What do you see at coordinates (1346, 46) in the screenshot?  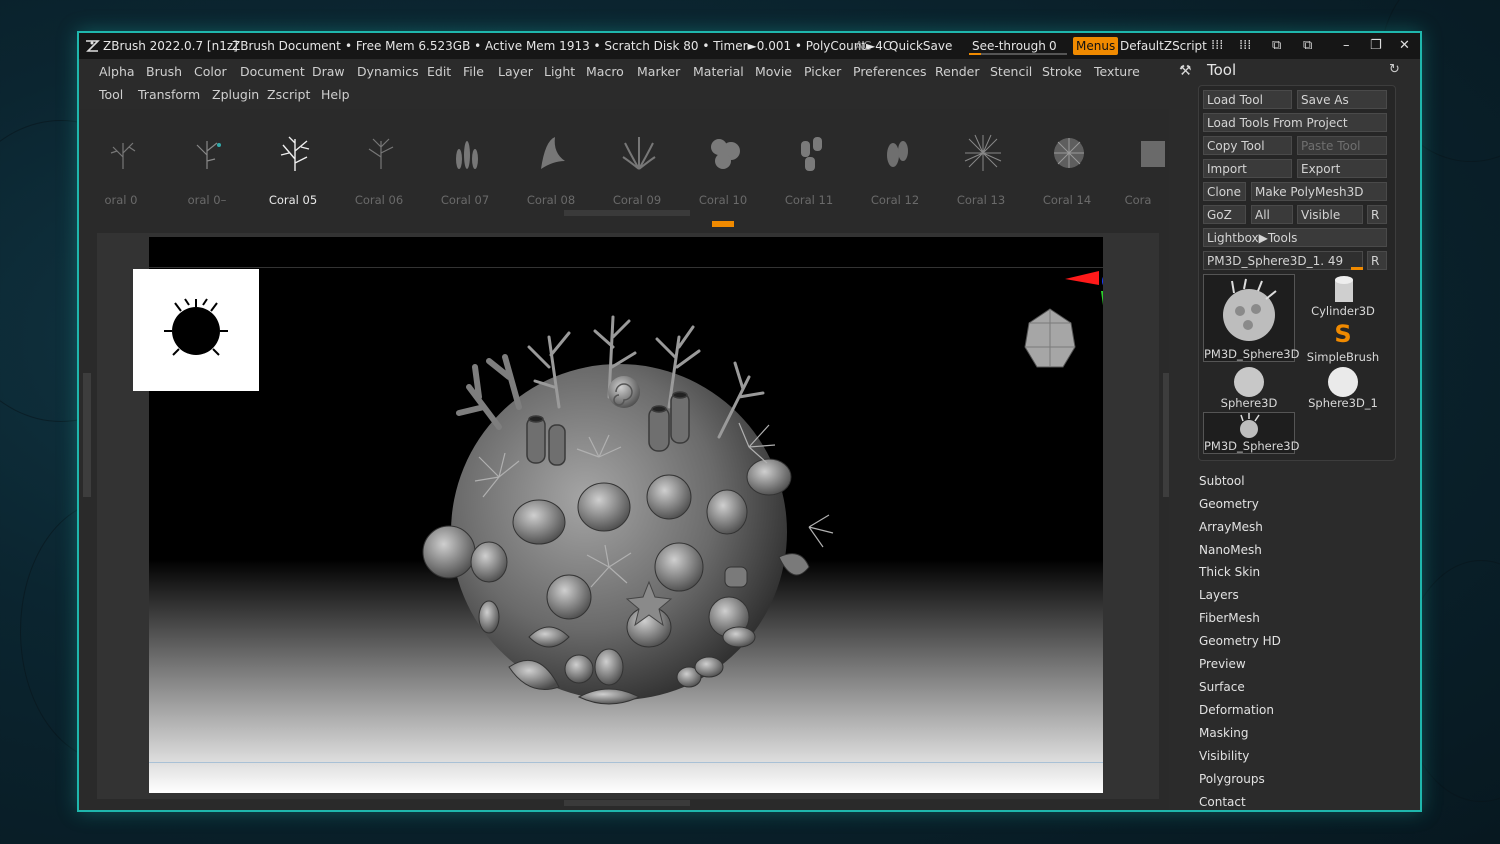 I see `minimize-icon: –` at bounding box center [1346, 46].